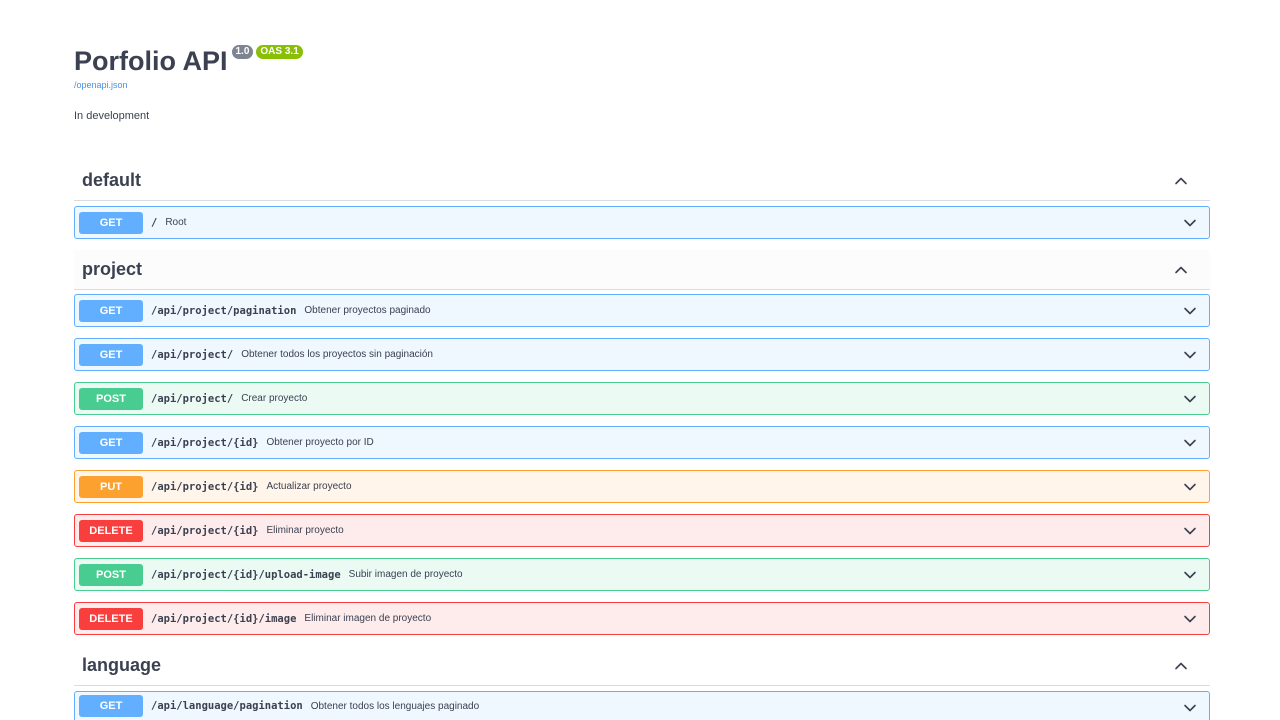 The height and width of the screenshot is (720, 1280). What do you see at coordinates (367, 310) in the screenshot?
I see `operation-summary: Obtener proyectos paginado` at bounding box center [367, 310].